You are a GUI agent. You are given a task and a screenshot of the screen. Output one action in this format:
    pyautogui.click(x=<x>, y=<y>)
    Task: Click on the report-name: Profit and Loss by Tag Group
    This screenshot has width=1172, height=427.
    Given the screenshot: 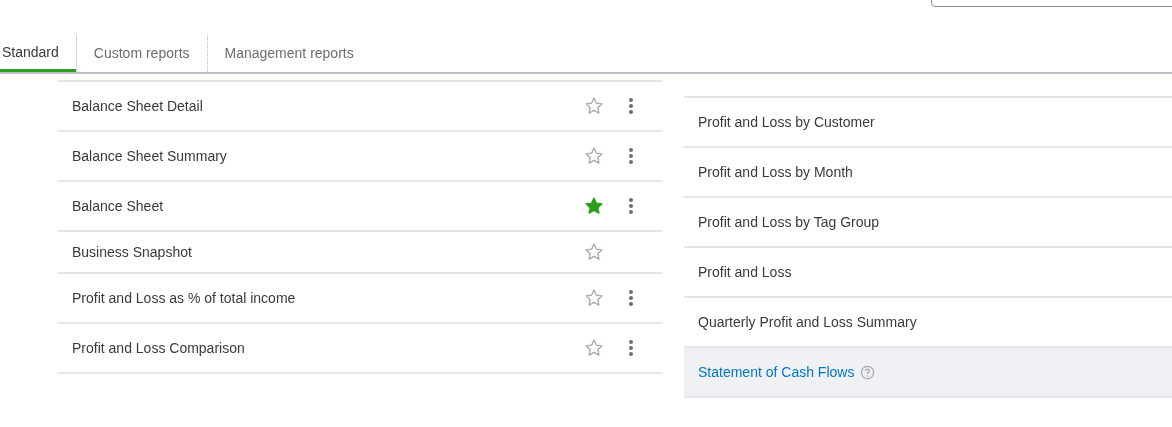 What is the action you would take?
    pyautogui.click(x=789, y=222)
    